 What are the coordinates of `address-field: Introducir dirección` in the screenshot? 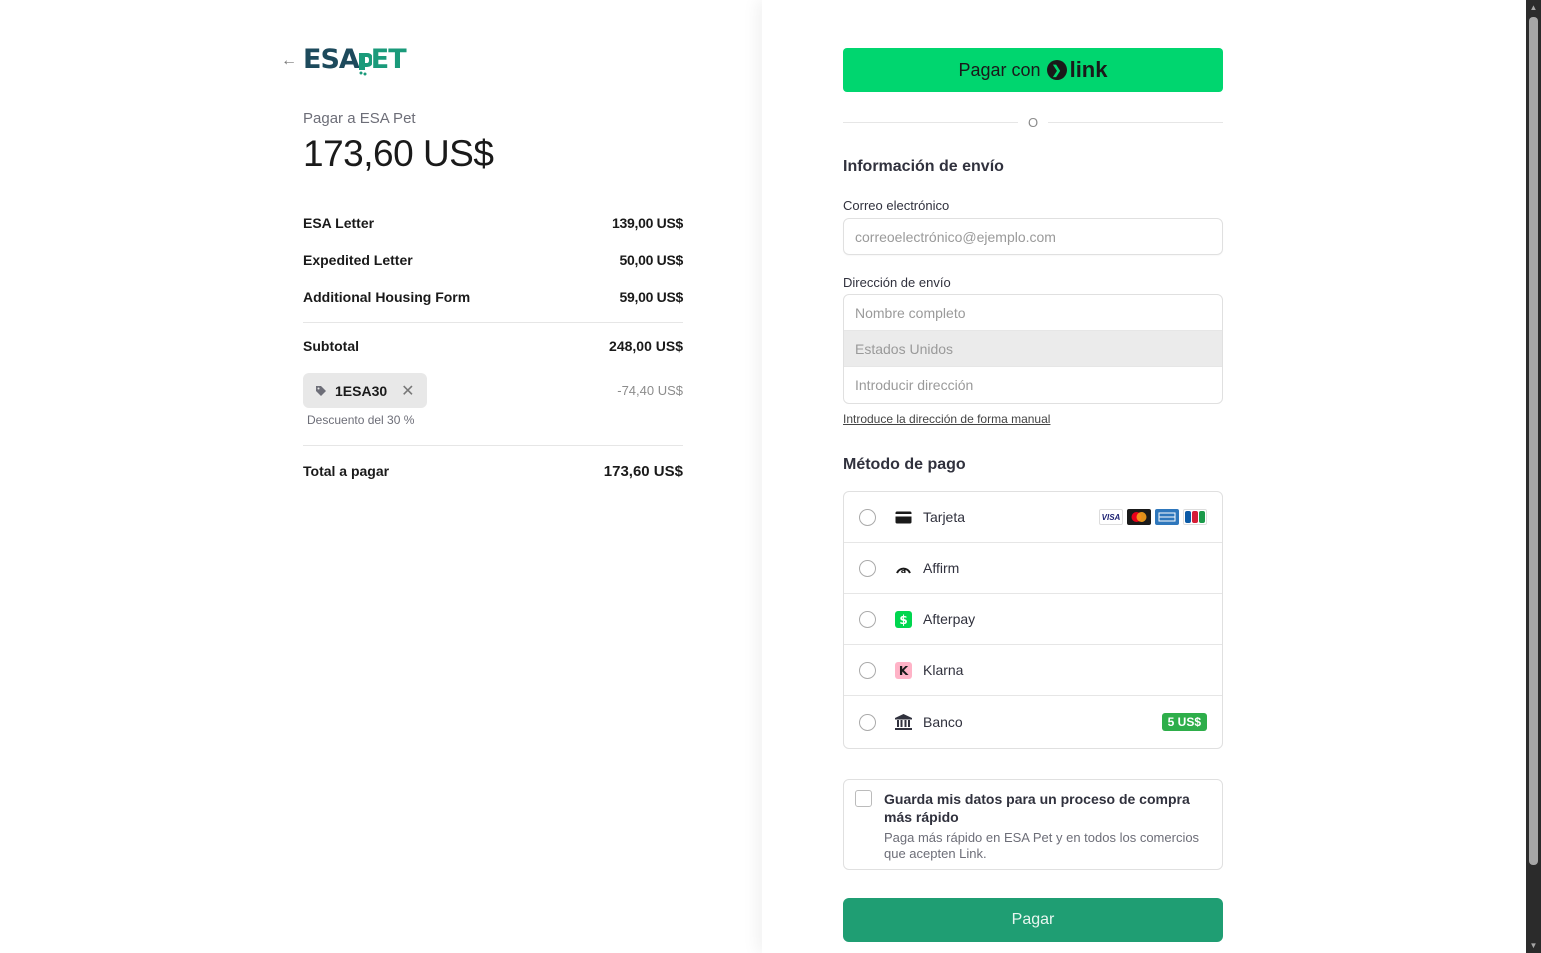 It's located at (1033, 385).